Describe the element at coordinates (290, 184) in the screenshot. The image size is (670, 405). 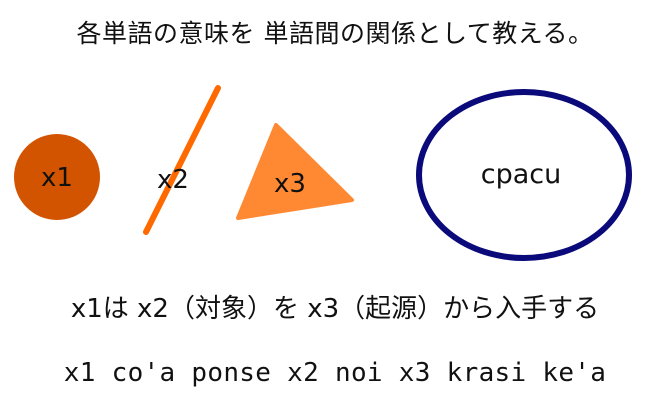
I see `x3-label: x3` at that location.